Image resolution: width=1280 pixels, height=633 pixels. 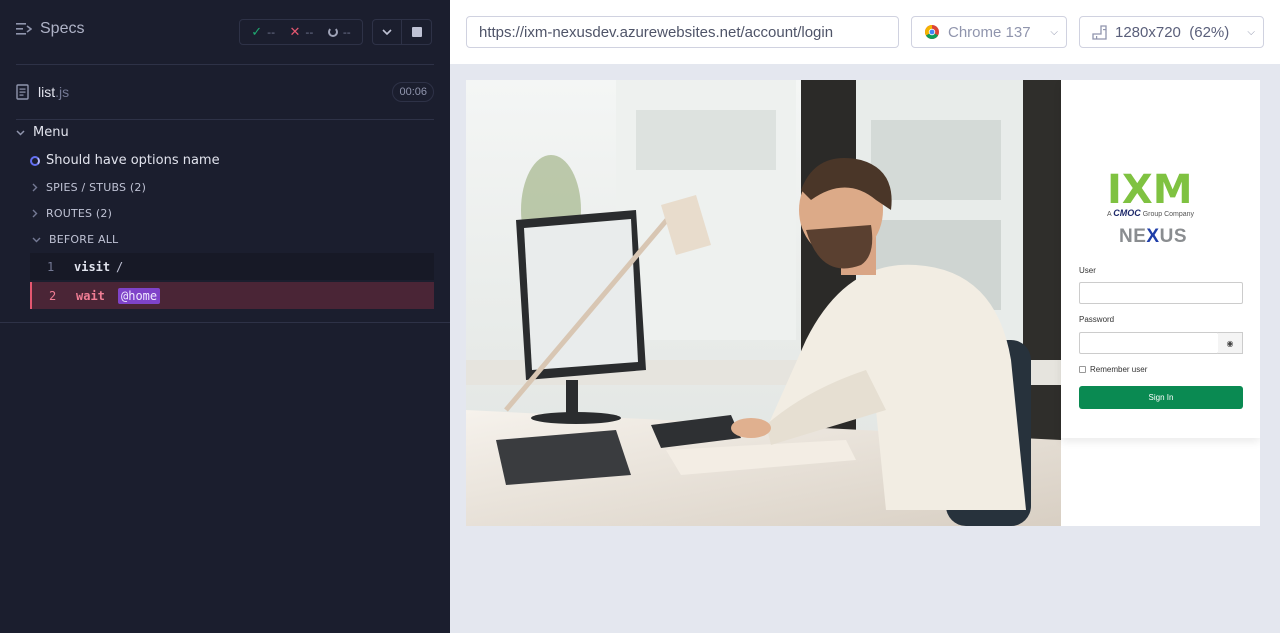 I want to click on specs-button: Specs, so click(x=50, y=29).